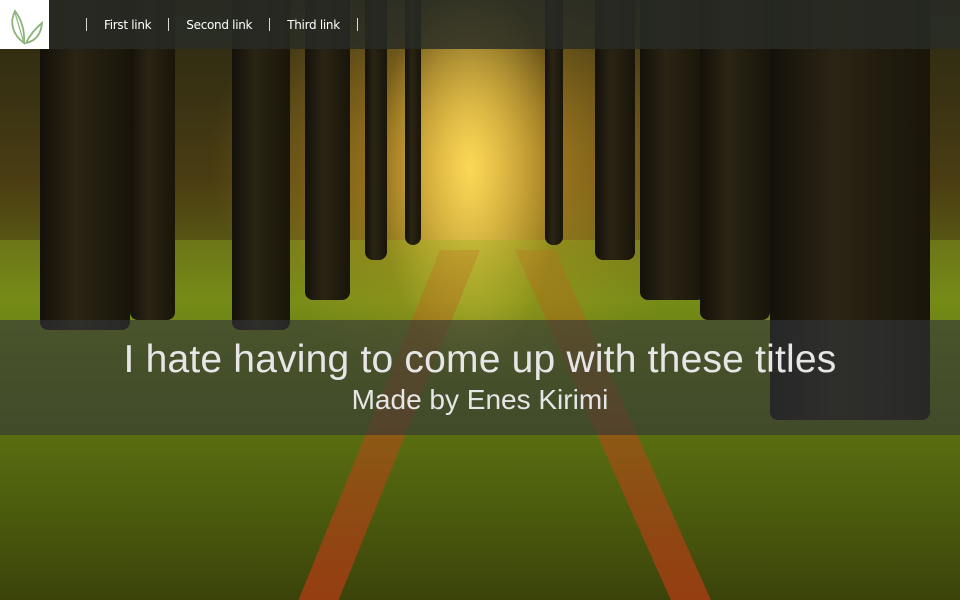  What do you see at coordinates (127, 25) in the screenshot?
I see `nav-link-first: First link` at bounding box center [127, 25].